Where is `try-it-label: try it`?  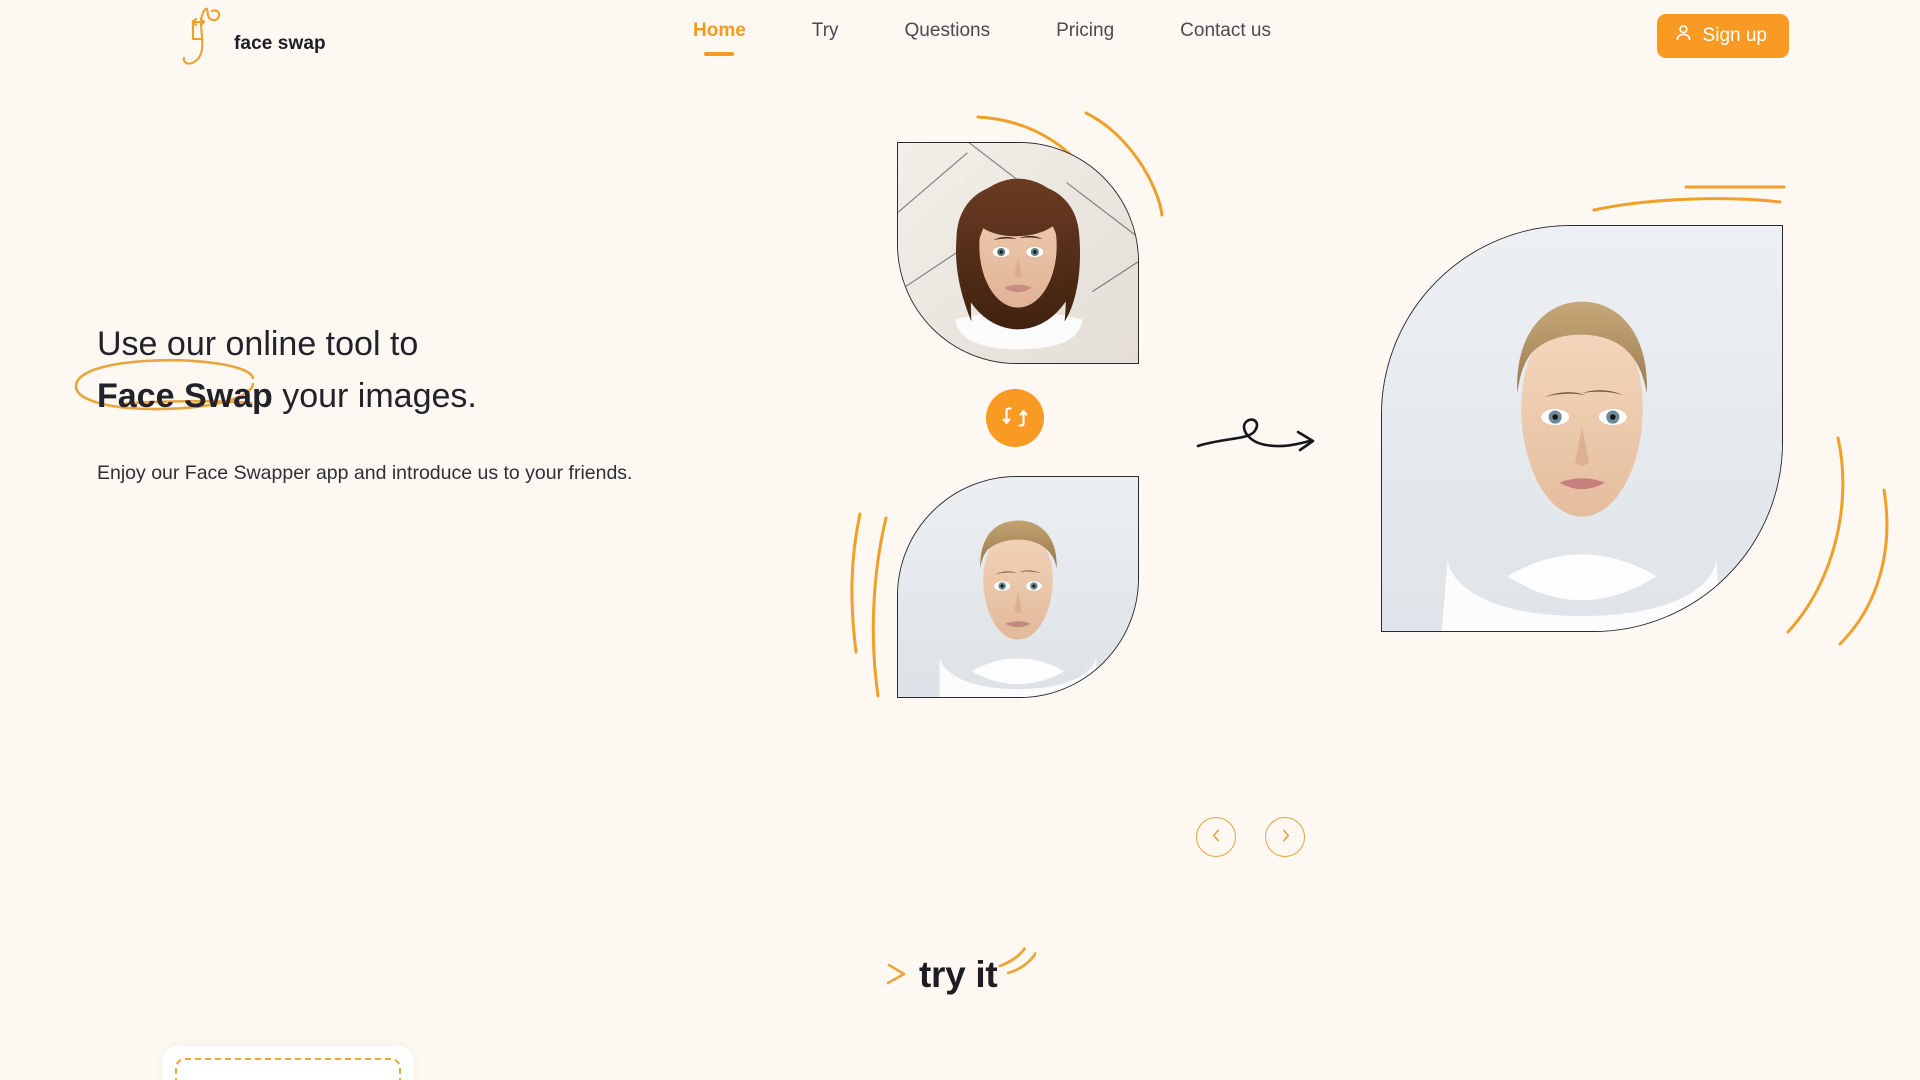 try-it-label: try it is located at coordinates (958, 974).